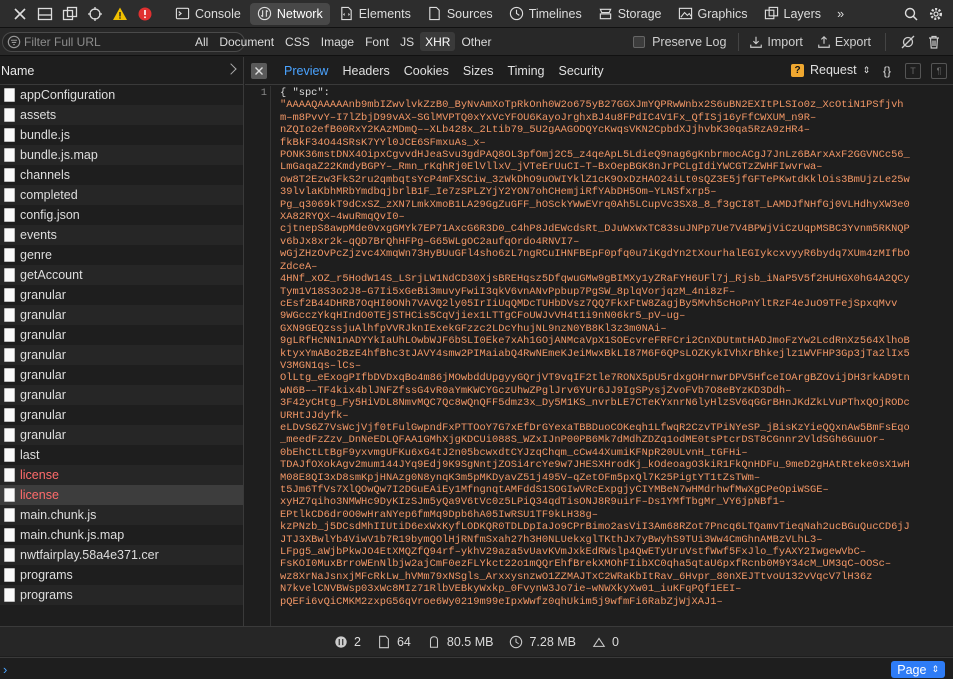  I want to click on code-line: V3MGN1qs–lCs–, so click(321, 365).